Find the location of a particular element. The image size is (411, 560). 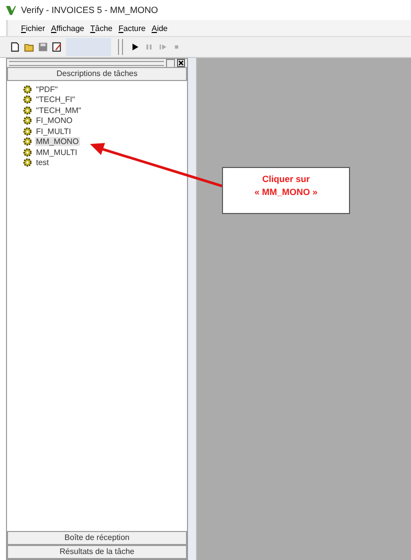

save-icon is located at coordinates (43, 47).